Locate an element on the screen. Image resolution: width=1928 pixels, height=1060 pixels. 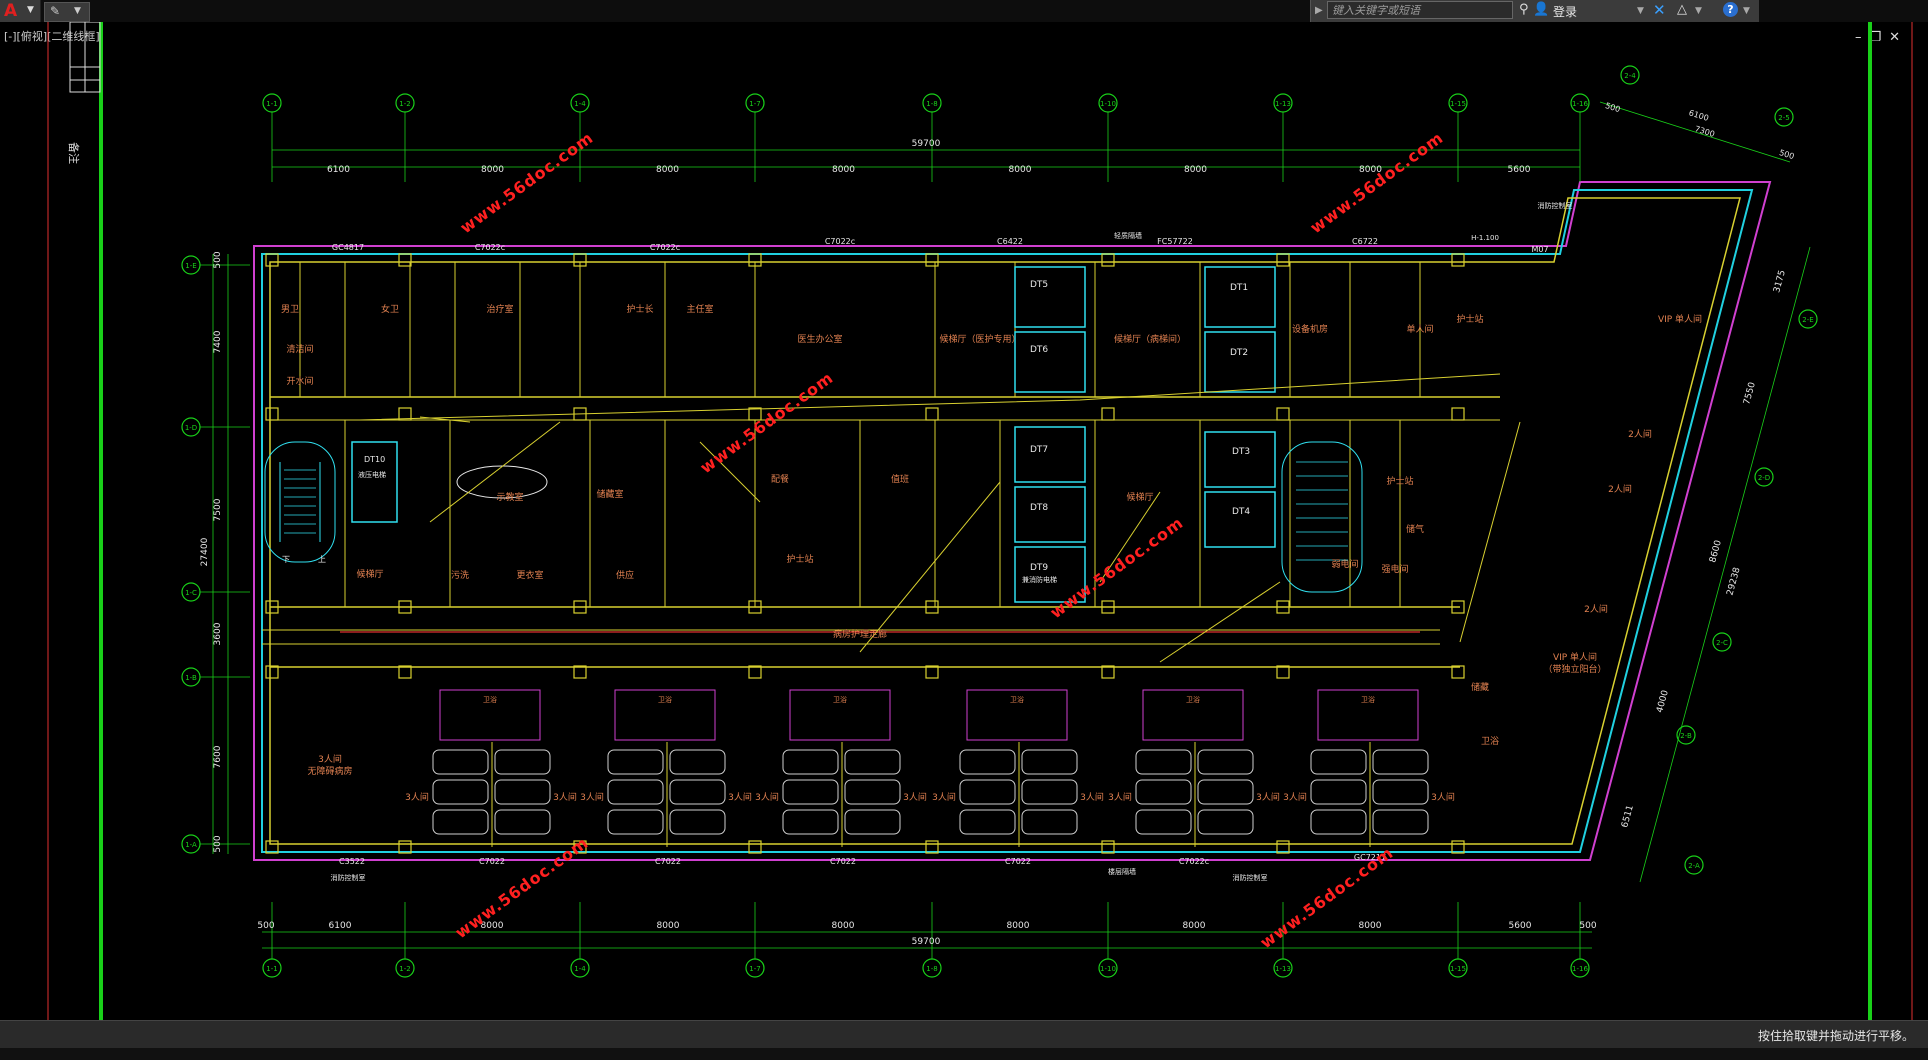
right-dim-4: 4000 is located at coordinates (1663, 701).